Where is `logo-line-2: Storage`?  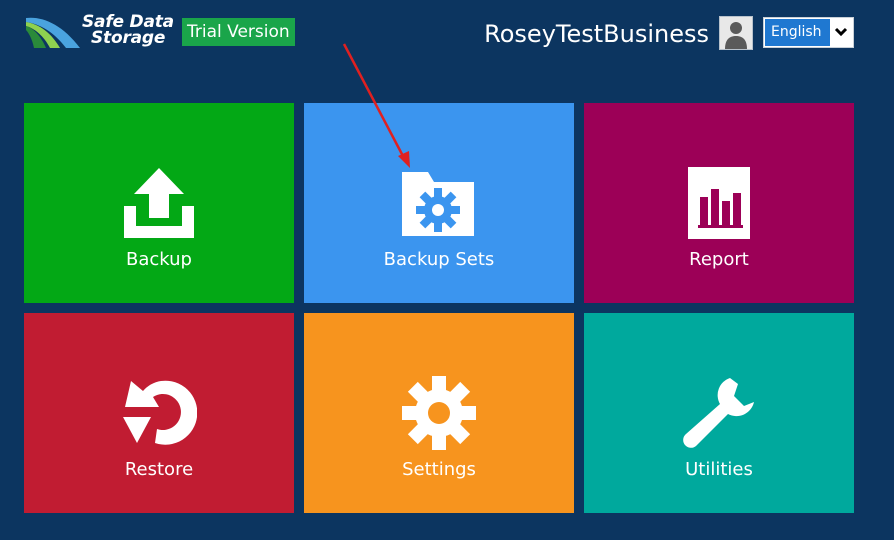 logo-line-2: Storage is located at coordinates (128, 38).